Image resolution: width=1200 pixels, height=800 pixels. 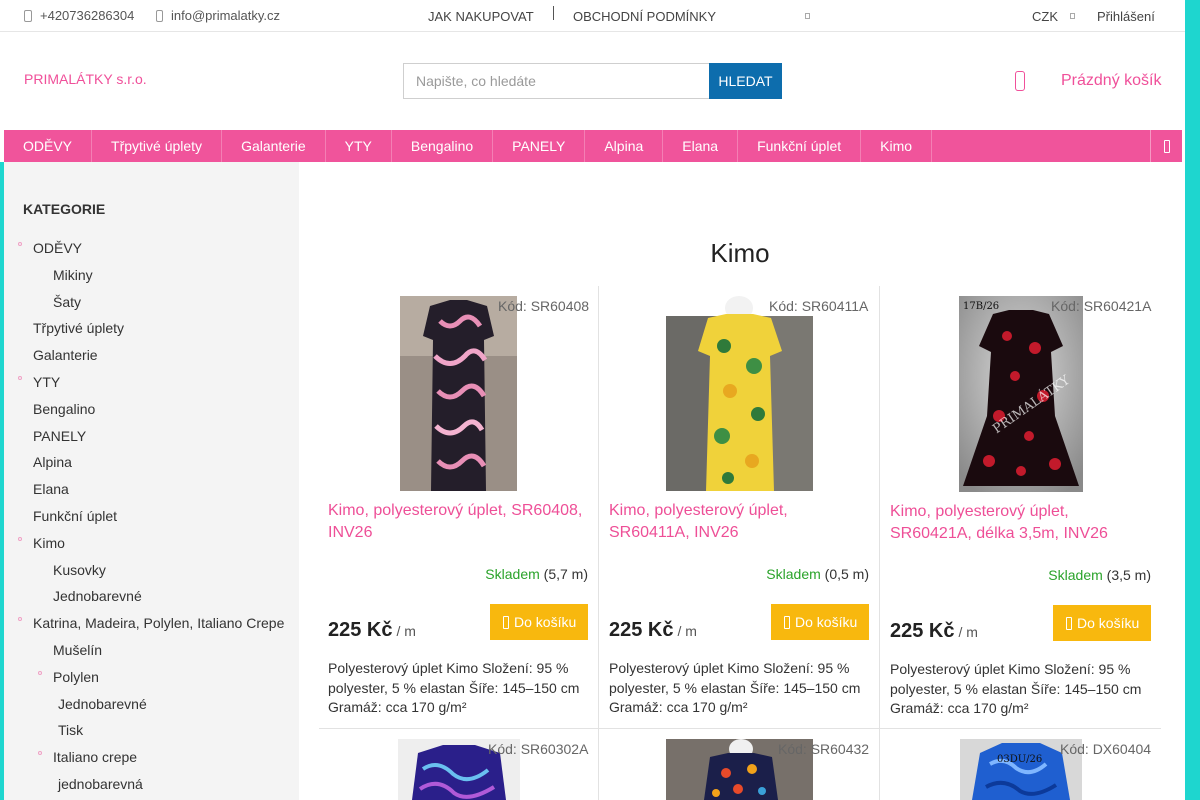 I want to click on phone-icon, so click(x=28, y=15).